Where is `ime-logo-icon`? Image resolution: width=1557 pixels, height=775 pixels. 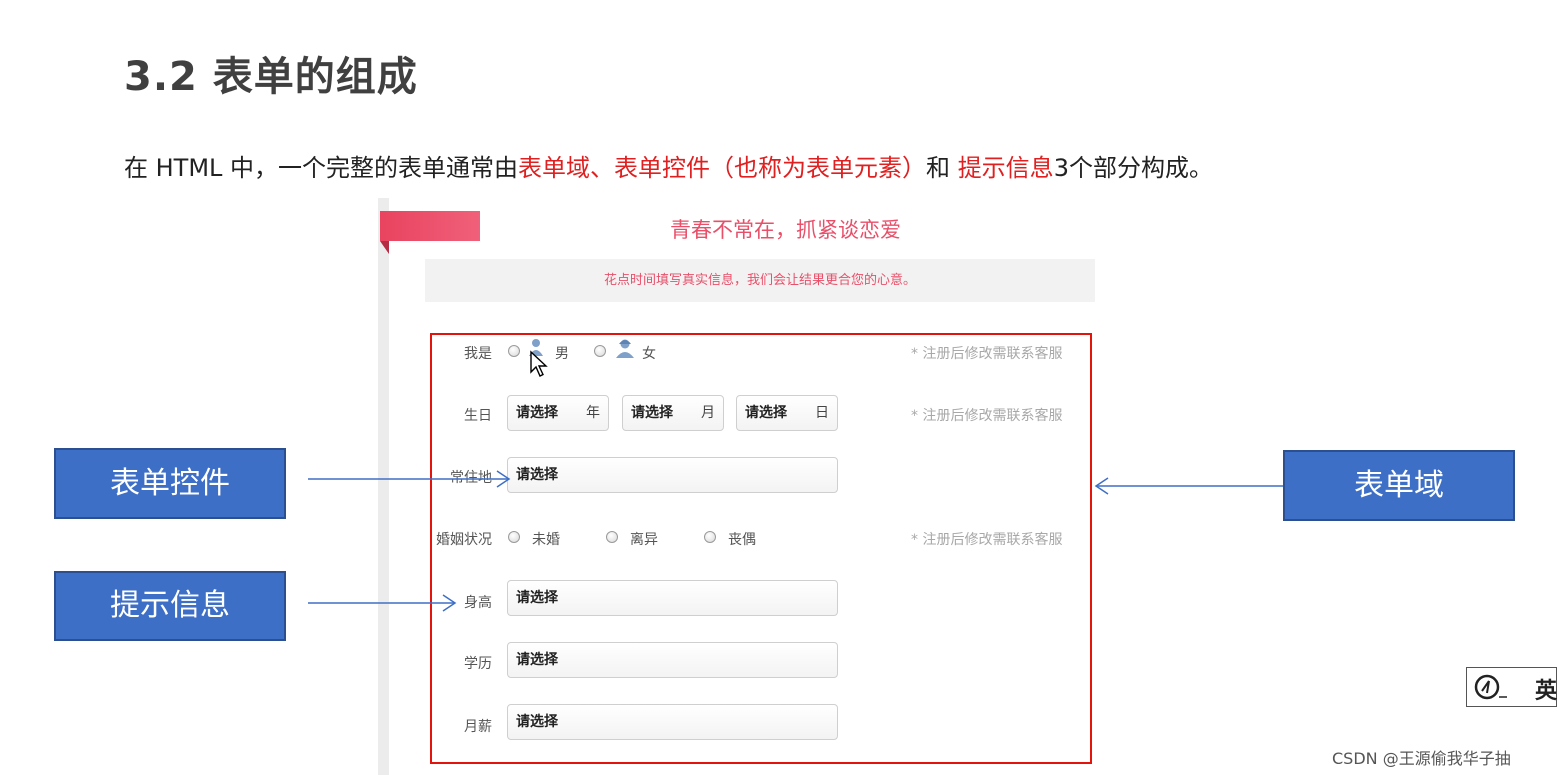 ime-logo-icon is located at coordinates (1490, 687).